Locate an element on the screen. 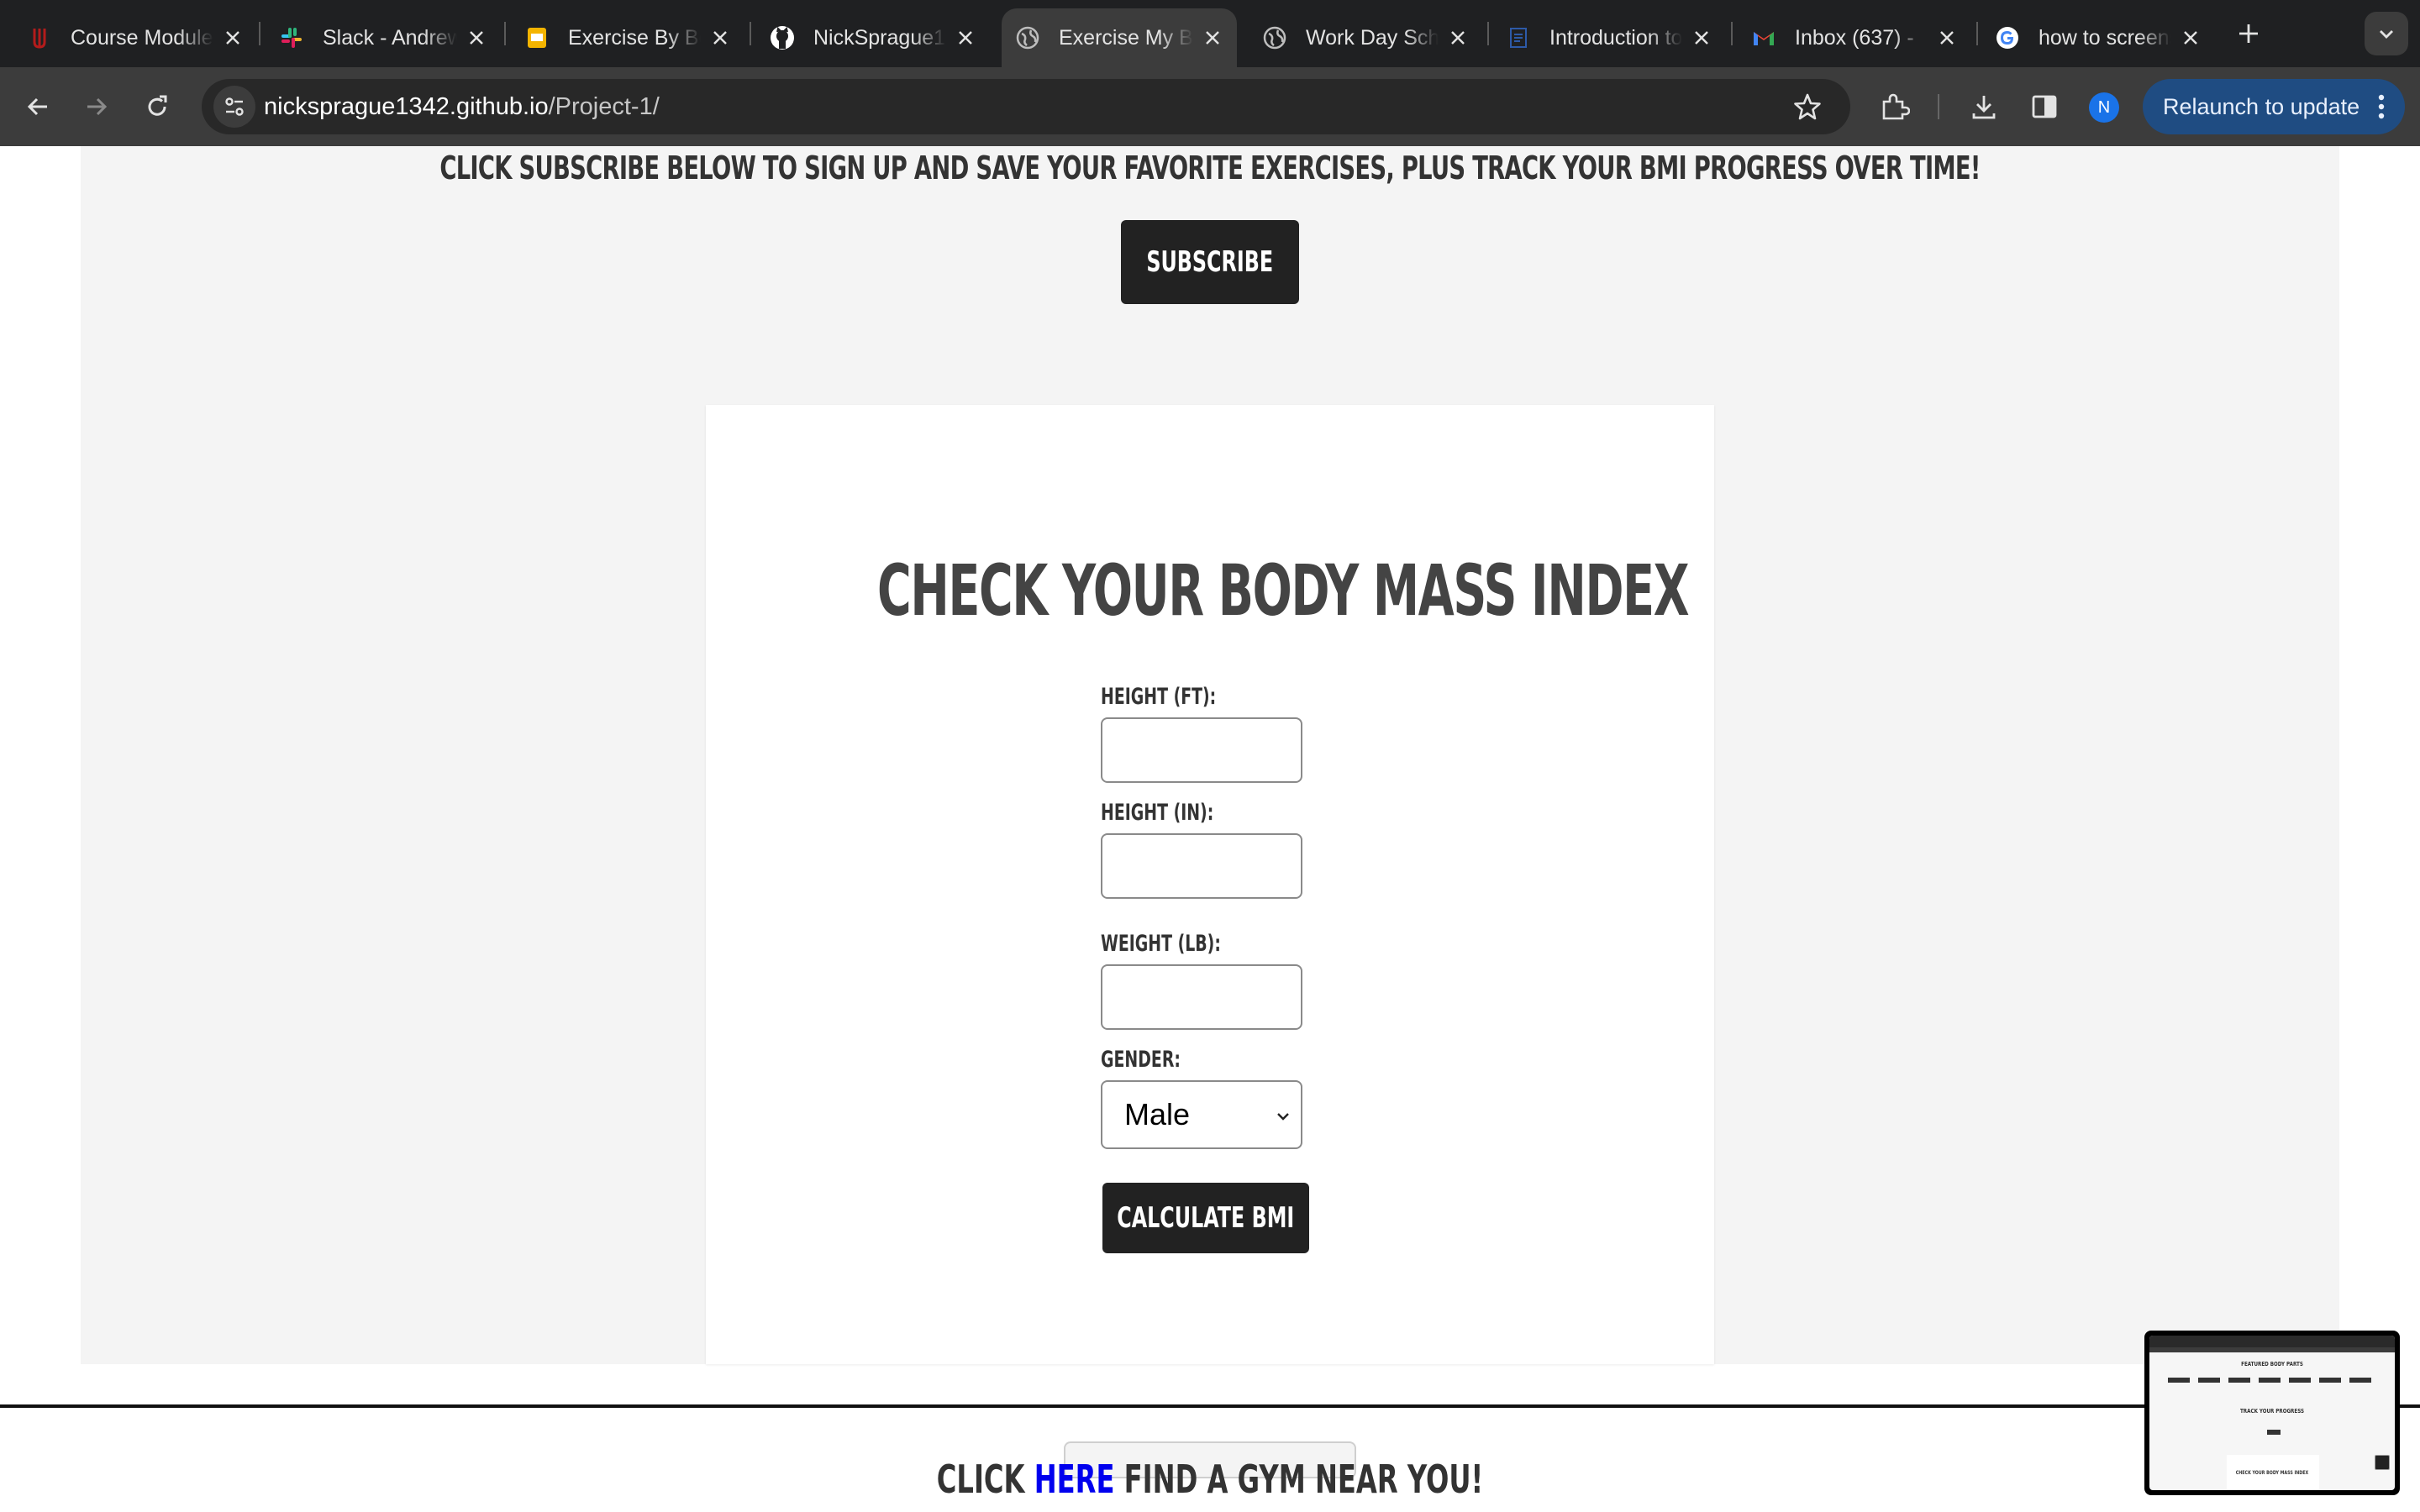  tab-introduction: Introduction to is located at coordinates (1609, 37).